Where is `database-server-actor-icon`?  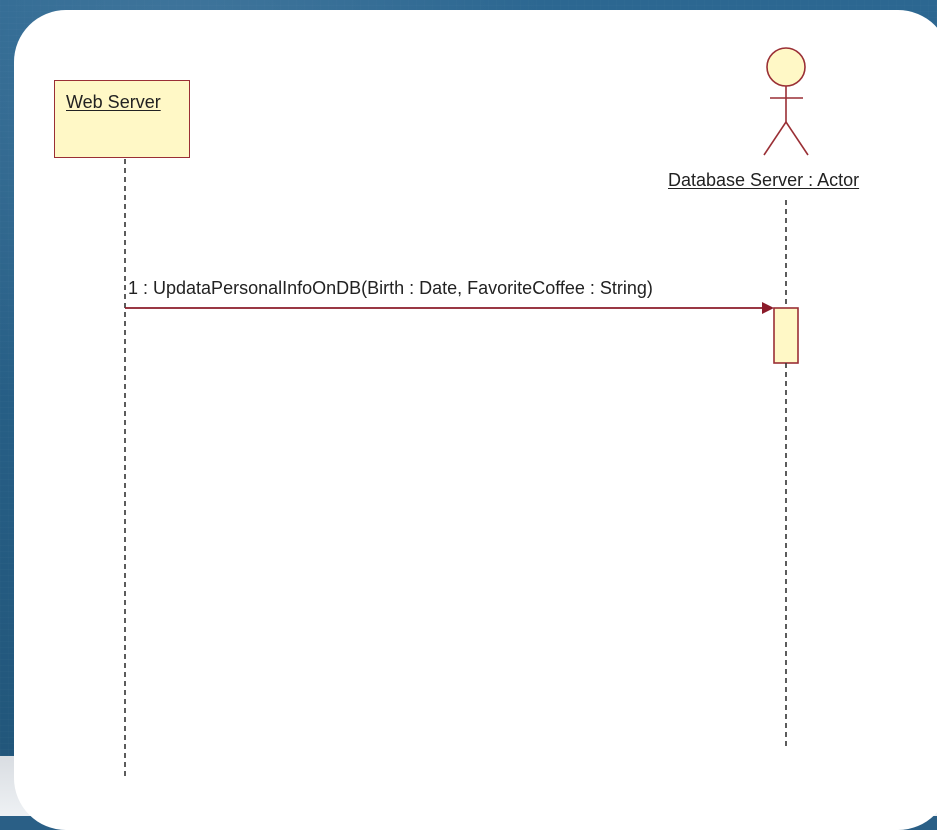 database-server-actor-icon is located at coordinates (786, 67).